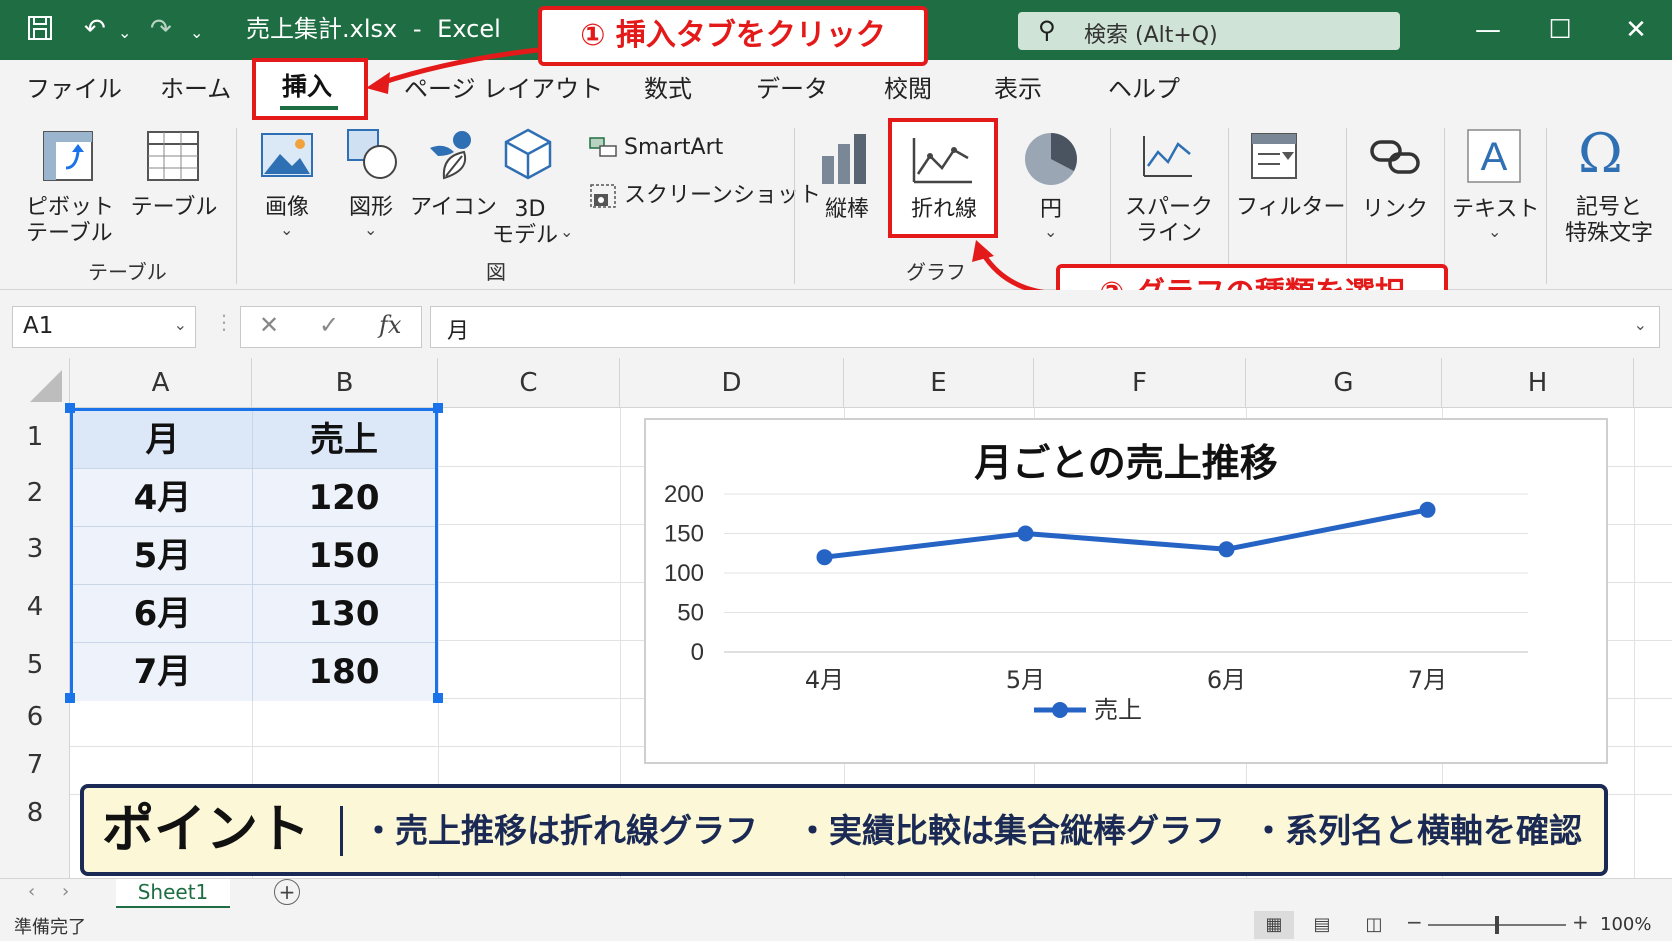 The image size is (1672, 941). Describe the element at coordinates (345, 383) in the screenshot. I see `column-header-b: B` at that location.